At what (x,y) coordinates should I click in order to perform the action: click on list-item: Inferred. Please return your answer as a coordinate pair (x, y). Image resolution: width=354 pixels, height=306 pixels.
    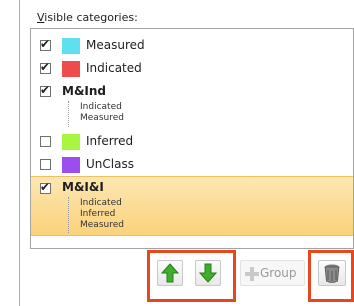
    Looking at the image, I should click on (192, 142).